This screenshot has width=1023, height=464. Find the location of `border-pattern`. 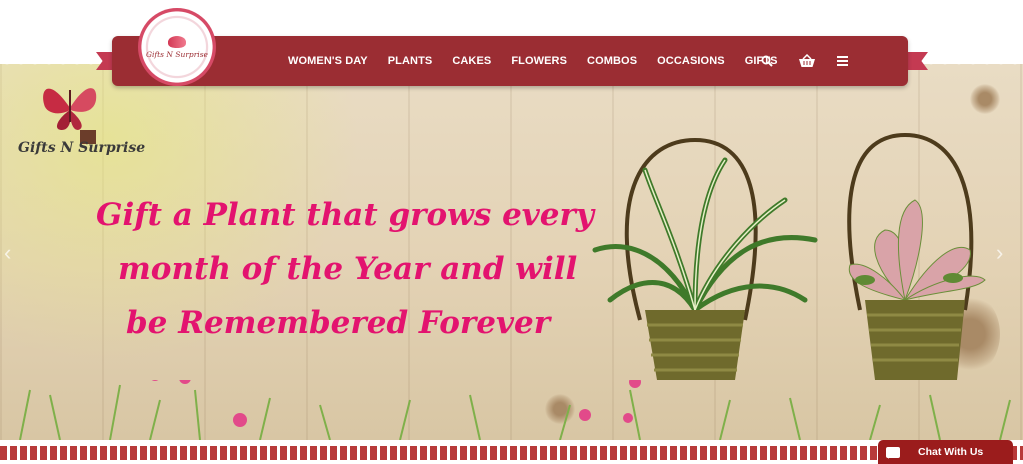

border-pattern is located at coordinates (511, 453).